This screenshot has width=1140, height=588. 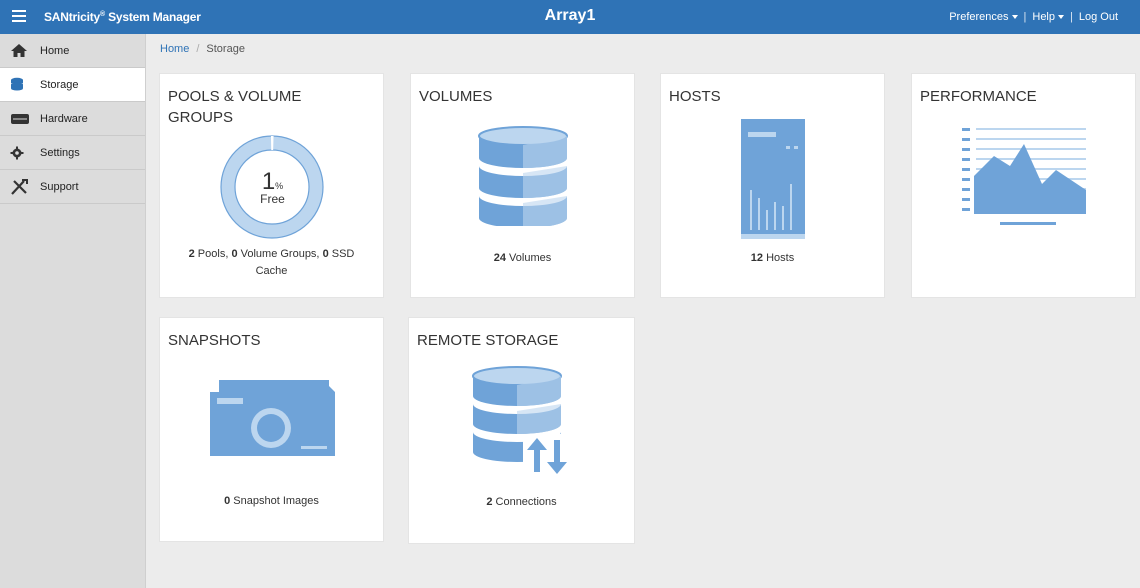 What do you see at coordinates (1024, 176) in the screenshot?
I see `performance-chart-icon` at bounding box center [1024, 176].